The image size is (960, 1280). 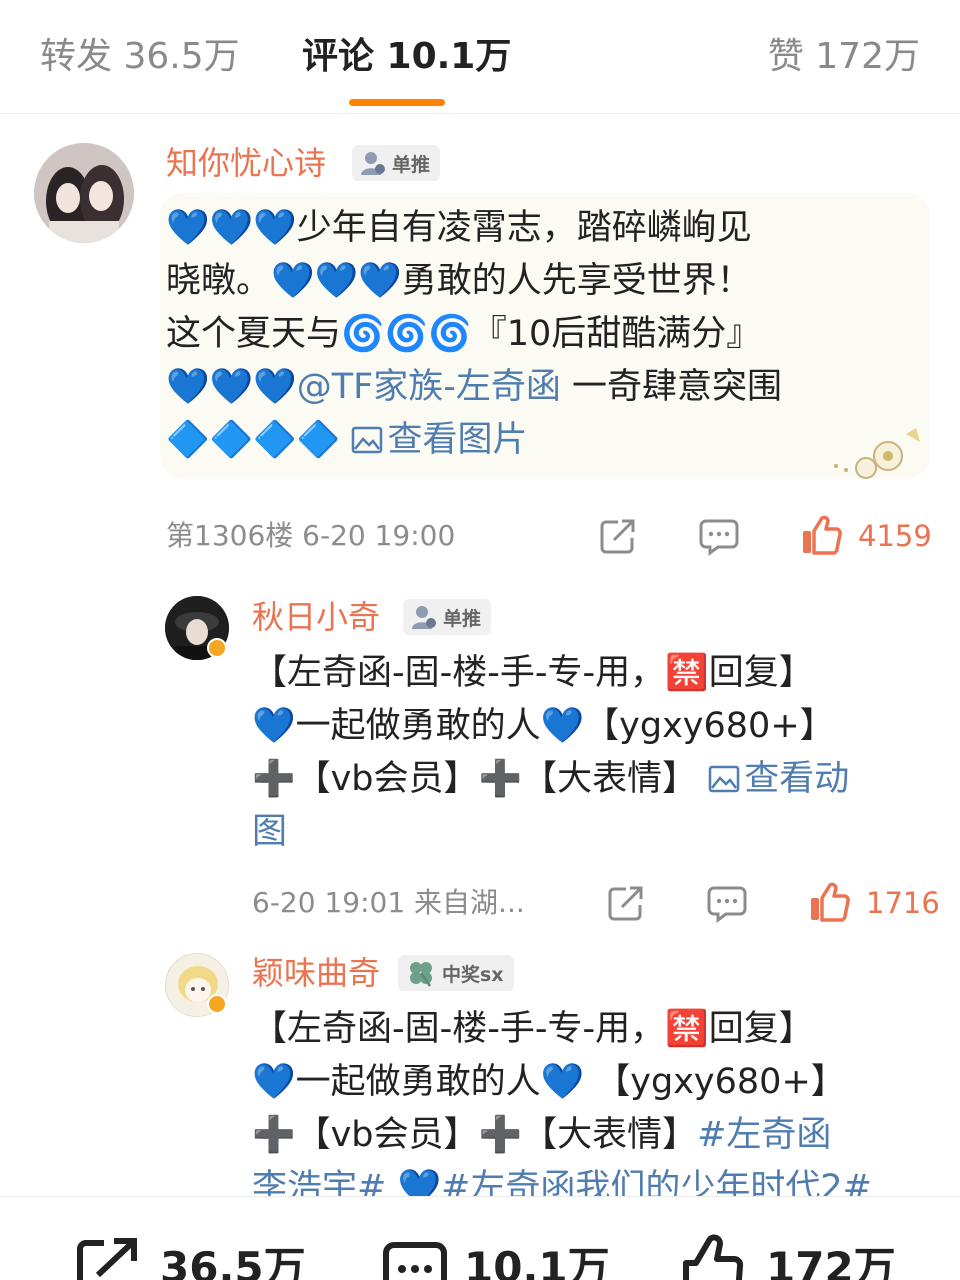 What do you see at coordinates (140, 57) in the screenshot?
I see `tab-reposts: 转发 36.5万` at bounding box center [140, 57].